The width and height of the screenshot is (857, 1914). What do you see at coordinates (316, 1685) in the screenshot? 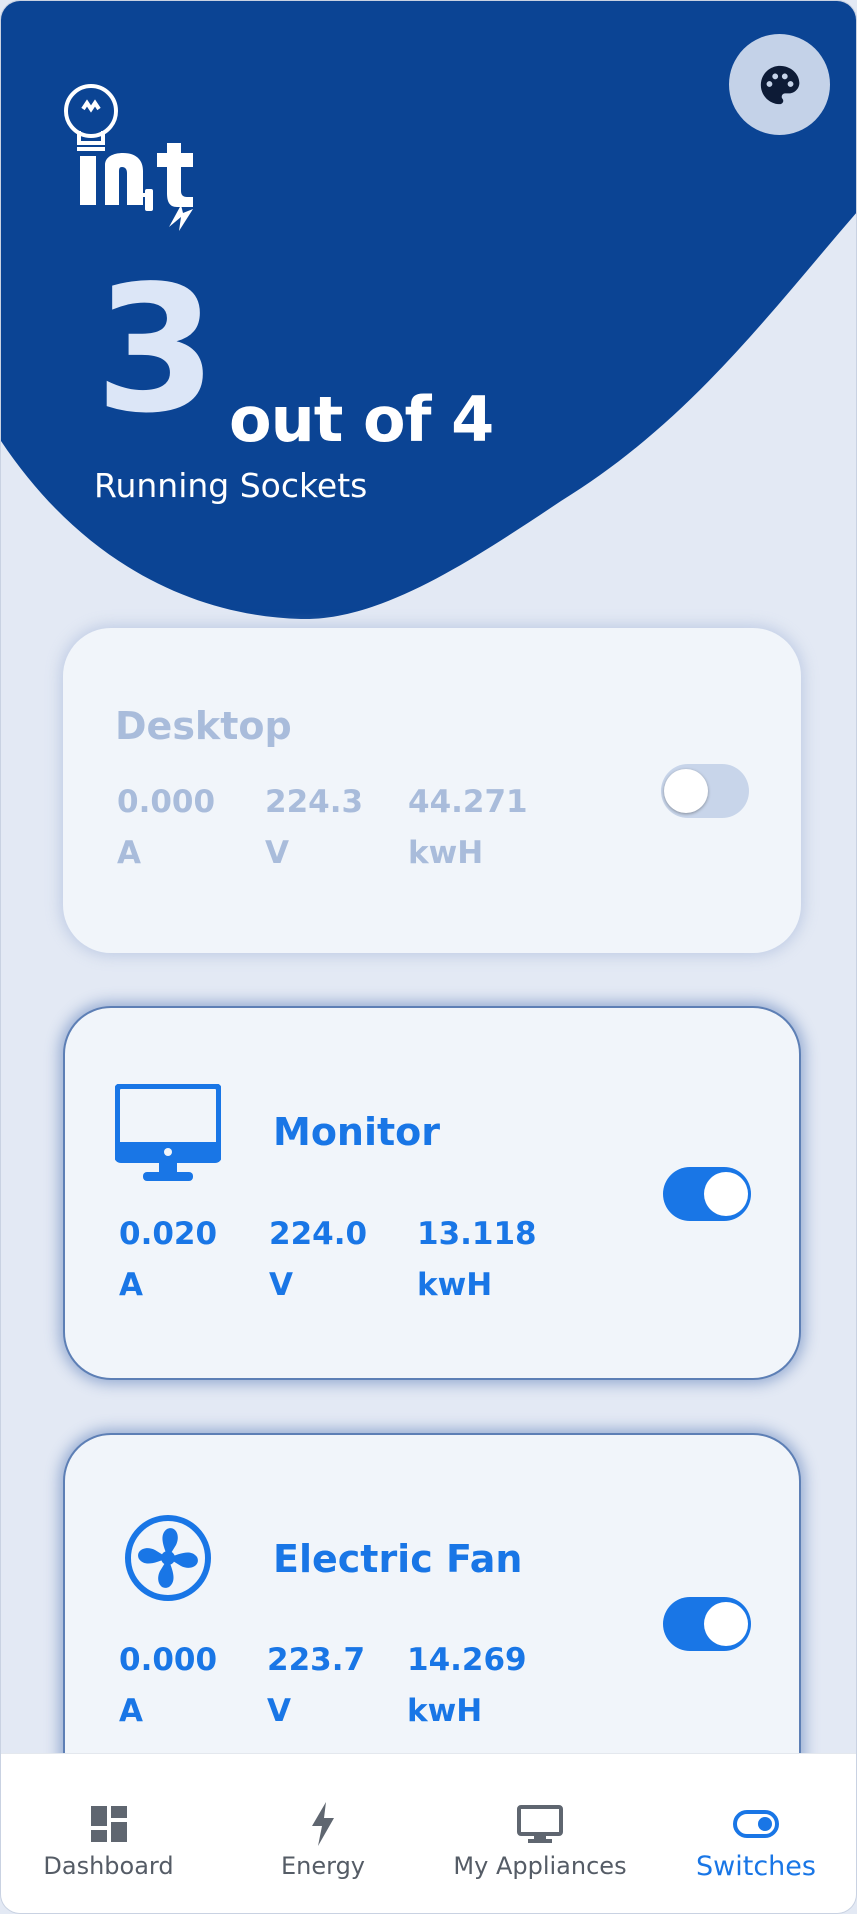
I see `voltage-reading: 223.7 V` at bounding box center [316, 1685].